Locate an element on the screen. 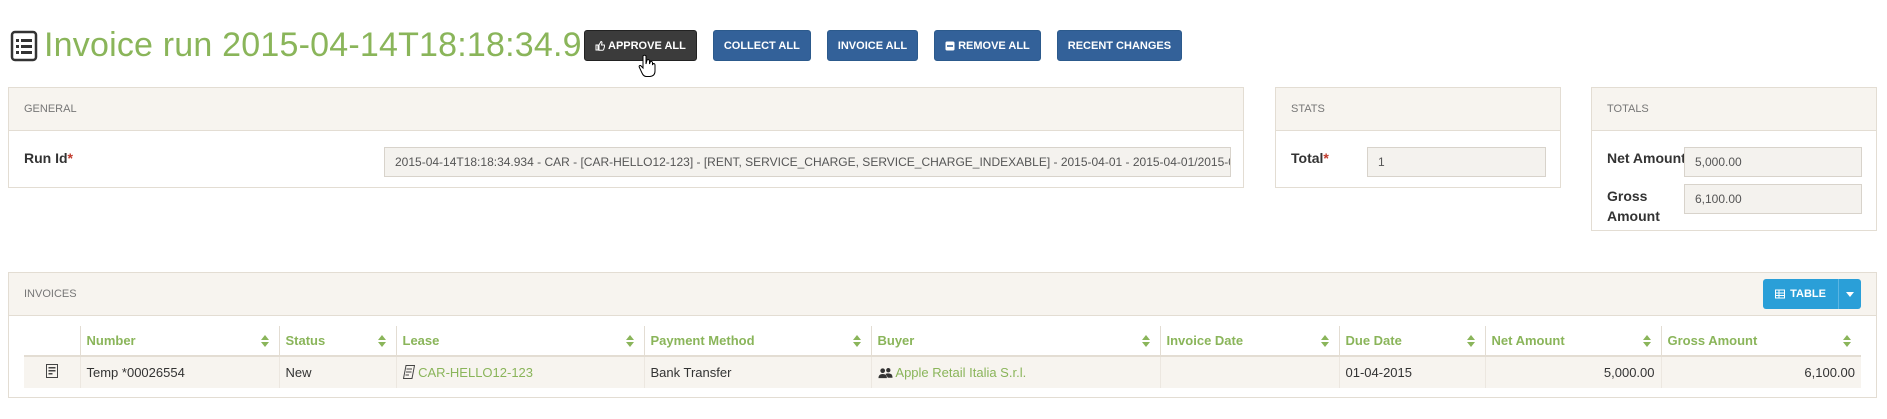 This screenshot has height=419, width=1887. cell-net-amount: 5,000.00 is located at coordinates (1572, 372).